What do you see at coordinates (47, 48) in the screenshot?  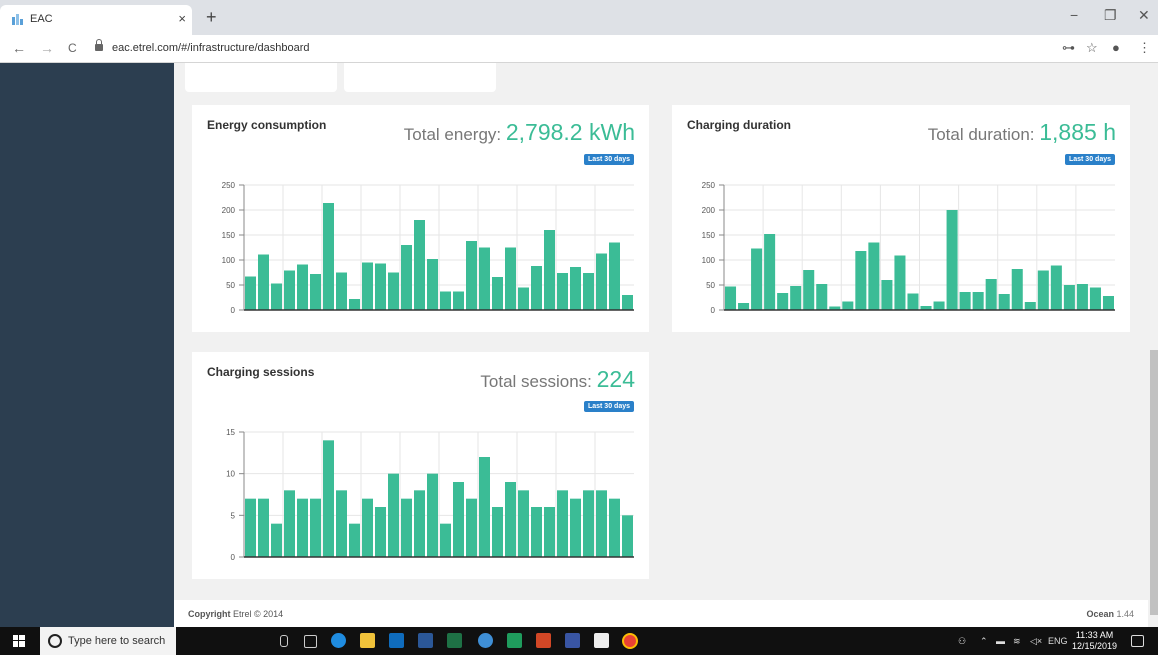 I see `forward-button: →` at bounding box center [47, 48].